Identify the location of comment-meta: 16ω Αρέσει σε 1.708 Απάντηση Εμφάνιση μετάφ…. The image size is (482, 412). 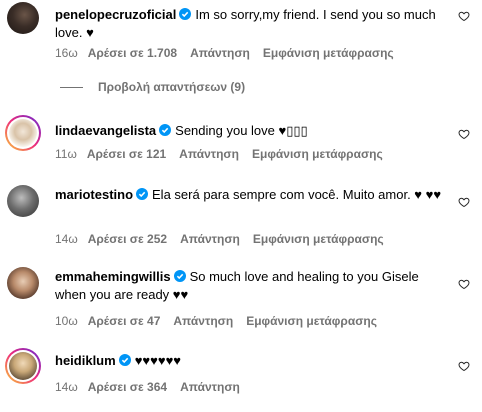
(231, 53).